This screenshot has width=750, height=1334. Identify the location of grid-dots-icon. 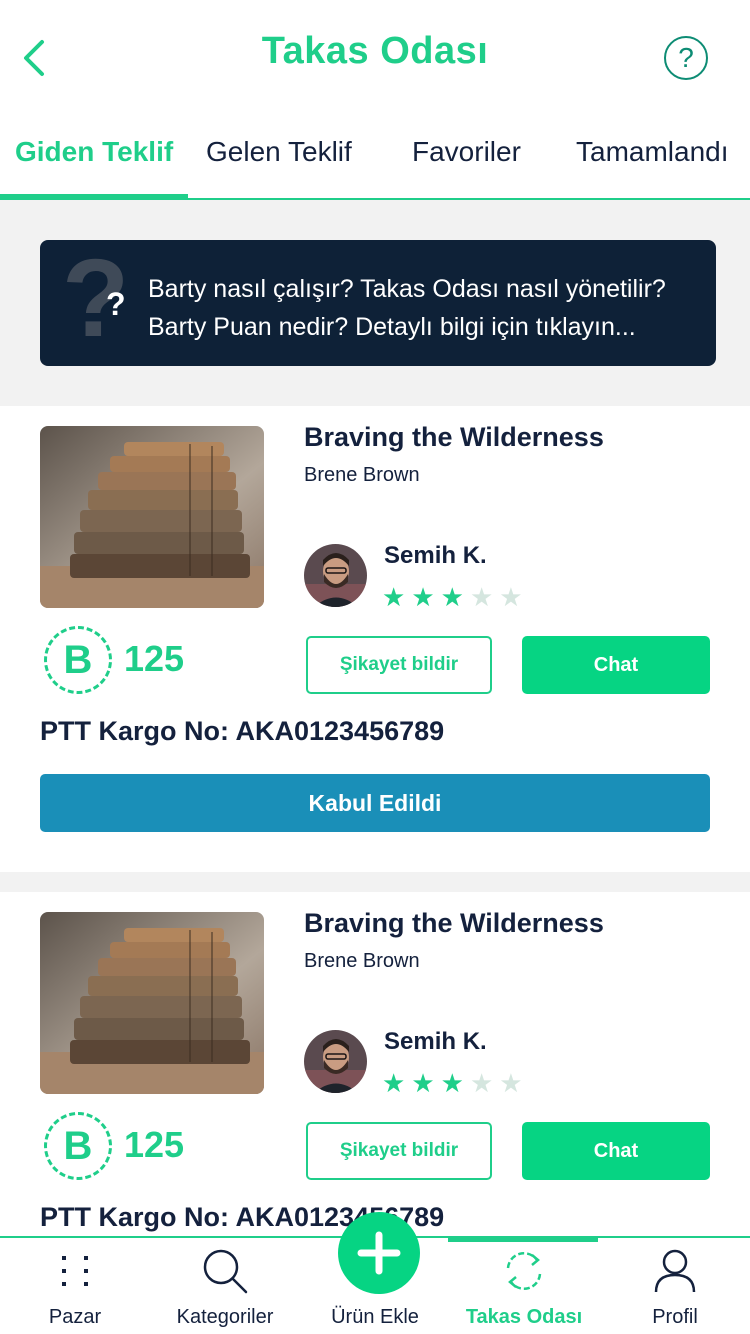
(75, 1271).